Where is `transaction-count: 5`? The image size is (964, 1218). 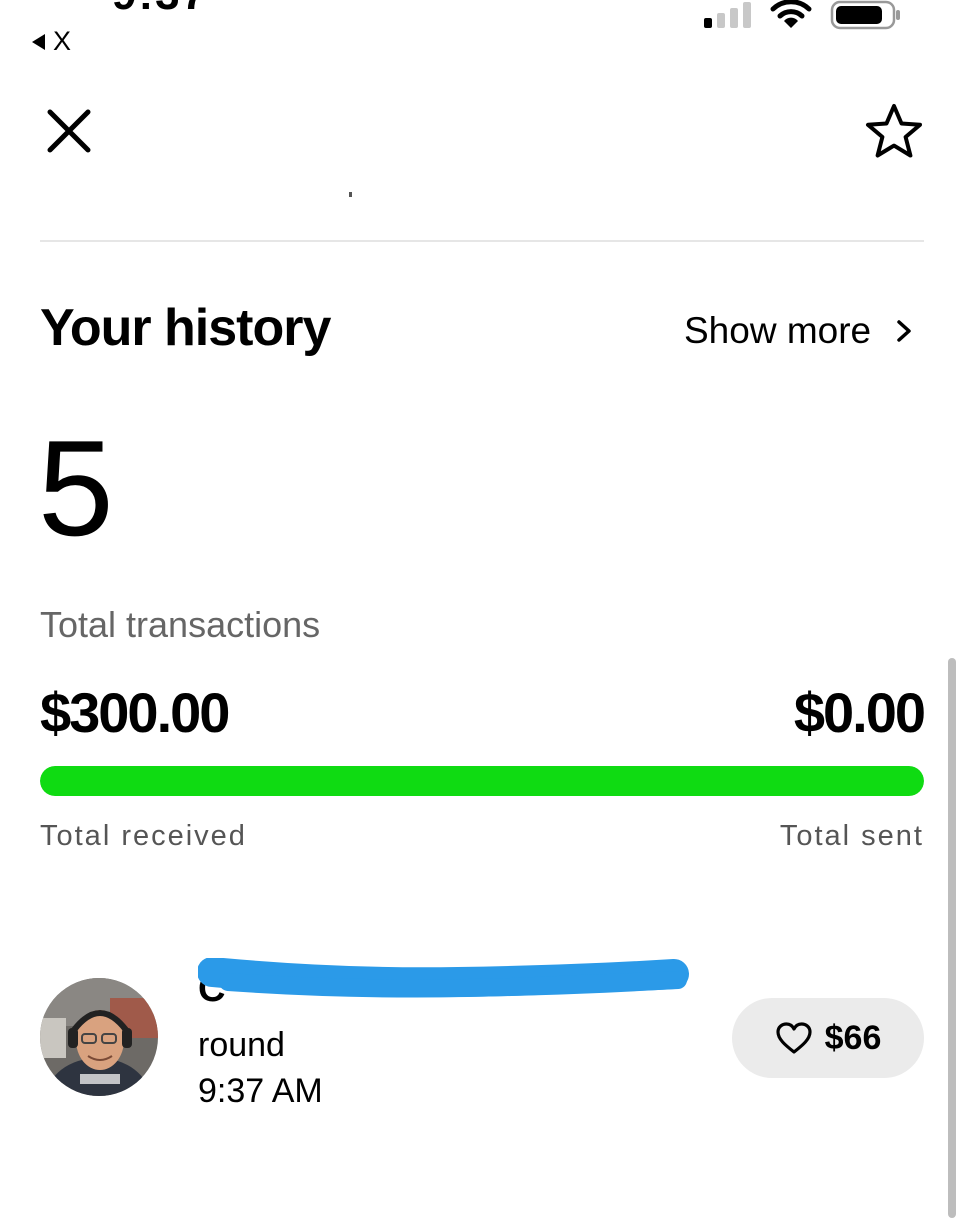 transaction-count: 5 is located at coordinates (76, 488).